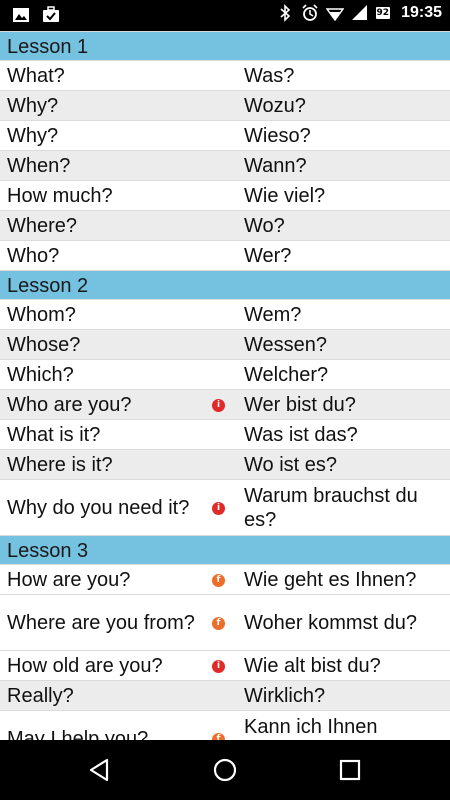 Image resolution: width=450 pixels, height=800 pixels. I want to click on phrase-row: Why? Wozu?, so click(225, 105).